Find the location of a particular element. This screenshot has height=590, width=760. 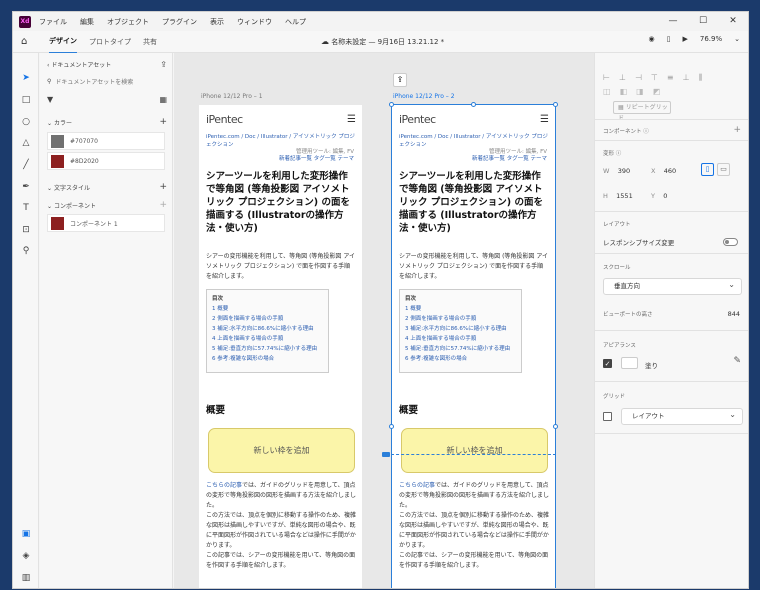

menu-object: オブジェクト is located at coordinates (128, 22).